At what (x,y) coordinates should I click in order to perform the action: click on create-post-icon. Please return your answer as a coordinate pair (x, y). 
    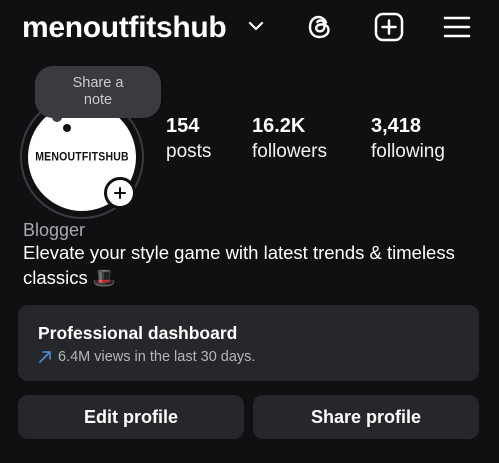
    Looking at the image, I should click on (389, 27).